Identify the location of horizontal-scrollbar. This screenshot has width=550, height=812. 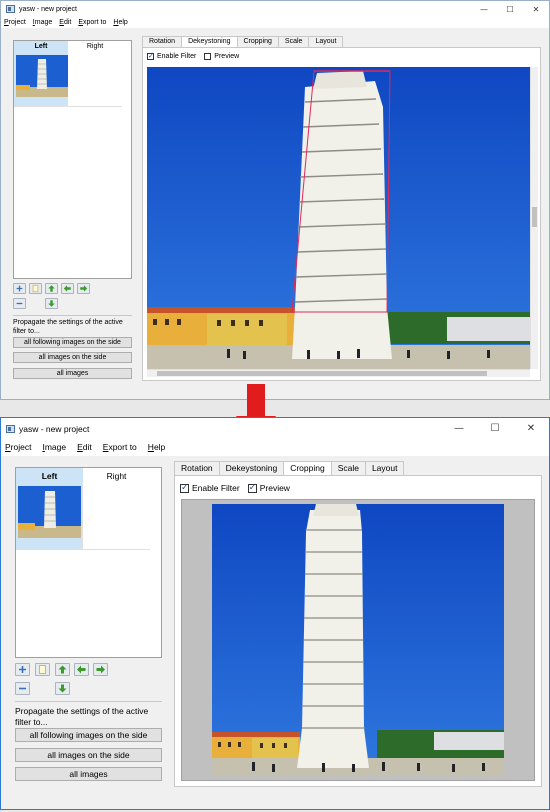
(338, 373).